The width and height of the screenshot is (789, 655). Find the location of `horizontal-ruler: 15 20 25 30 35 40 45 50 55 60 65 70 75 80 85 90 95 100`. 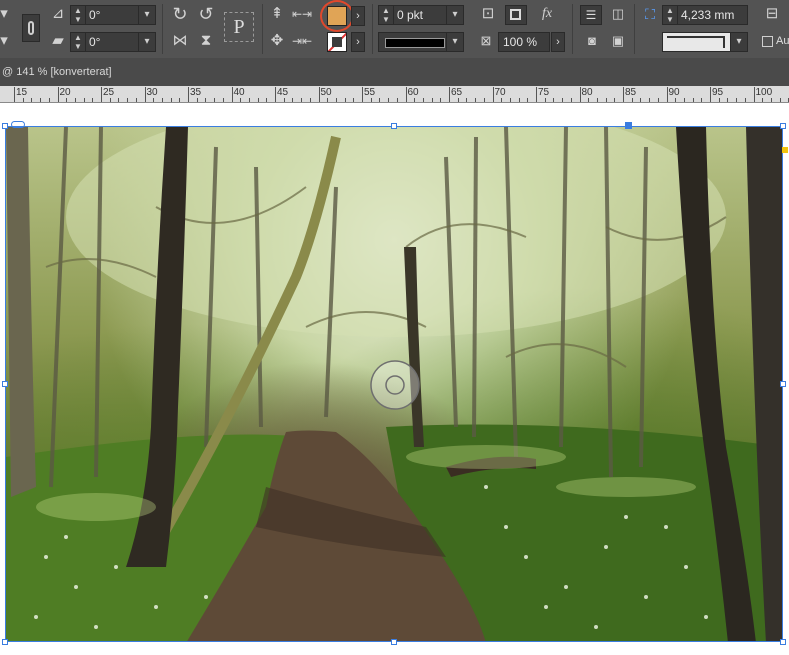

horizontal-ruler: 15 20 25 30 35 40 45 50 55 60 65 70 75 80 85 90 95 100 is located at coordinates (394, 94).